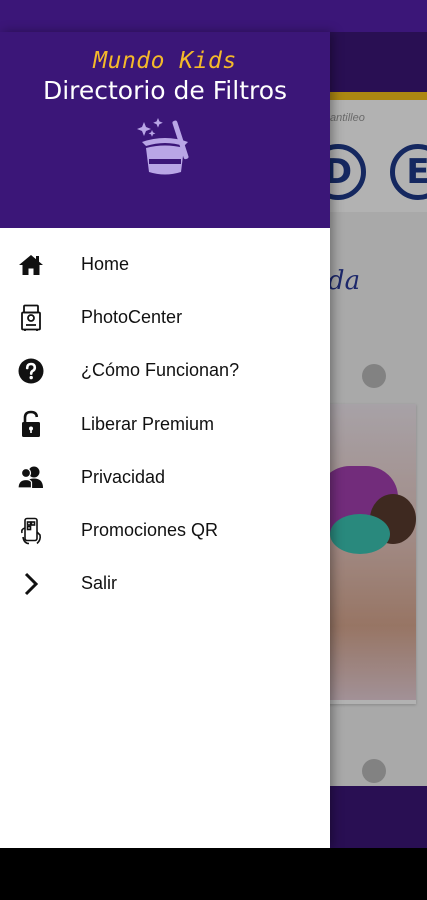 This screenshot has width=427, height=900. I want to click on system-navigation-bar, so click(213, 874).